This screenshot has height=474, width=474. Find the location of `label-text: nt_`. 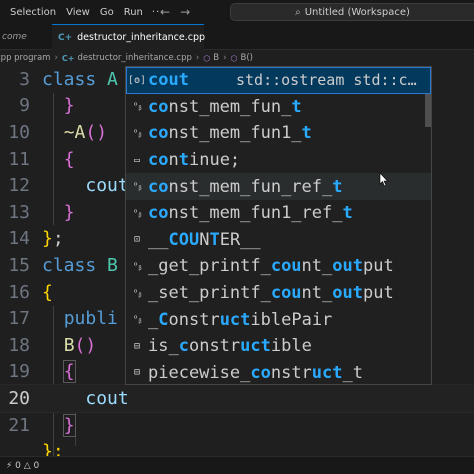

label-text: nt_ is located at coordinates (317, 266).